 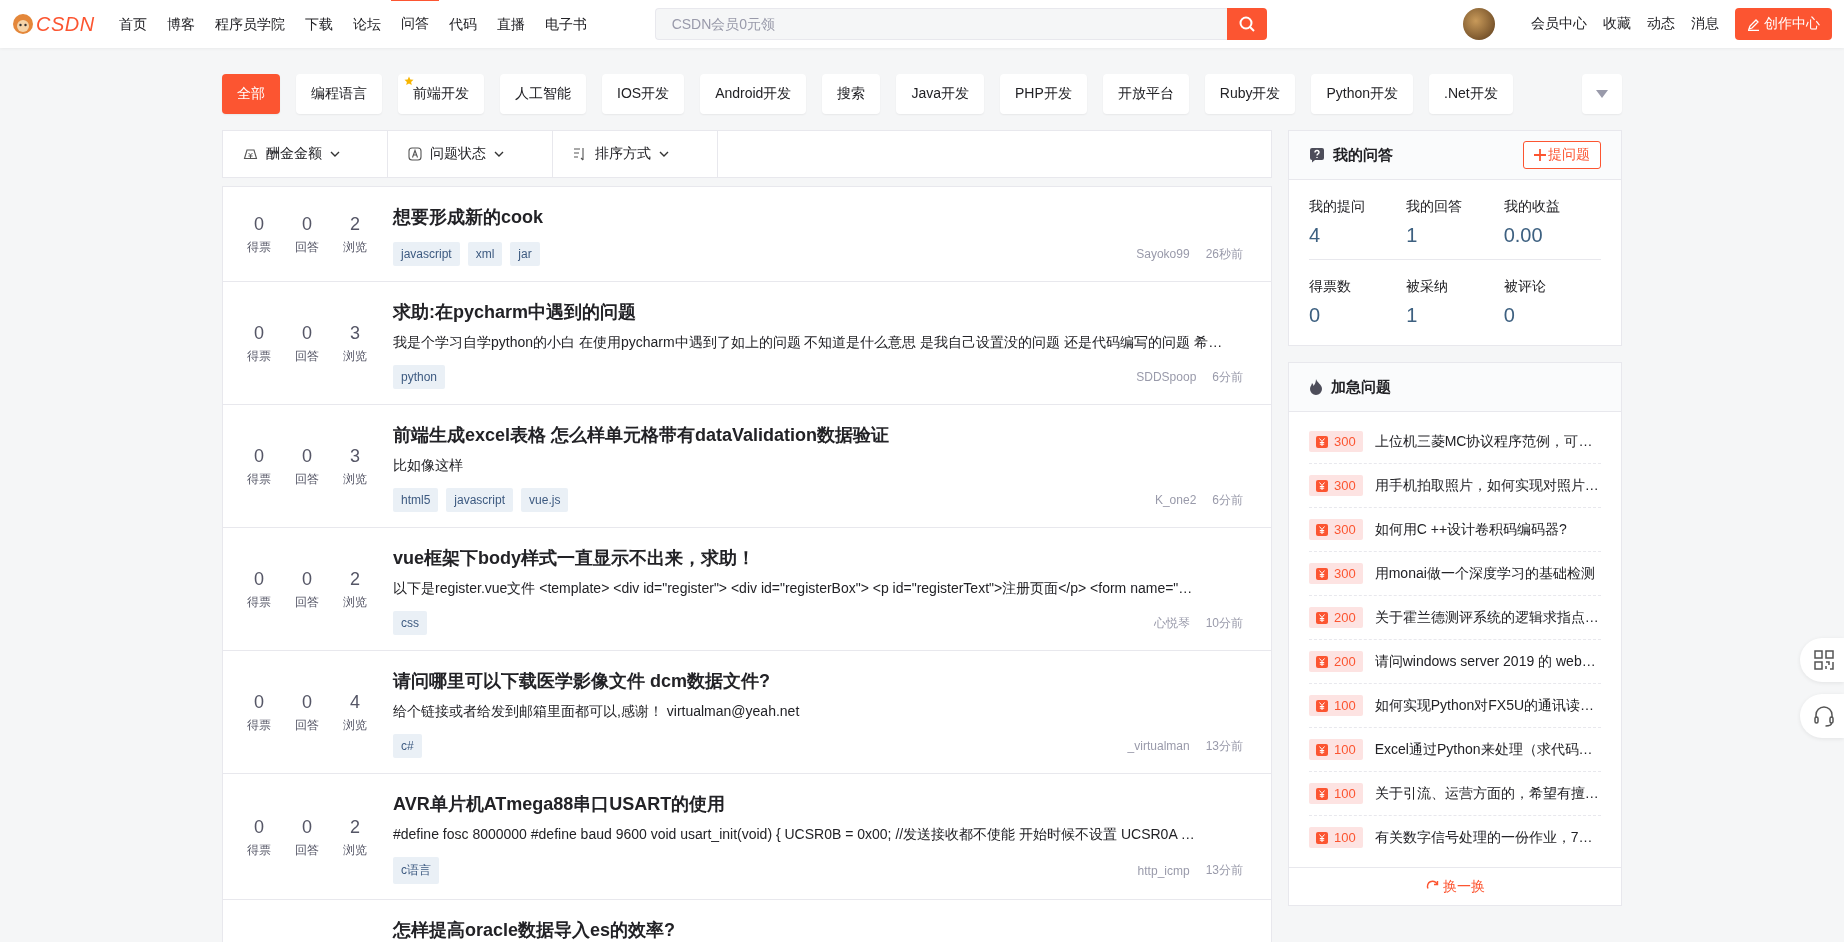 I want to click on post-time: 6分前, so click(x=1227, y=500).